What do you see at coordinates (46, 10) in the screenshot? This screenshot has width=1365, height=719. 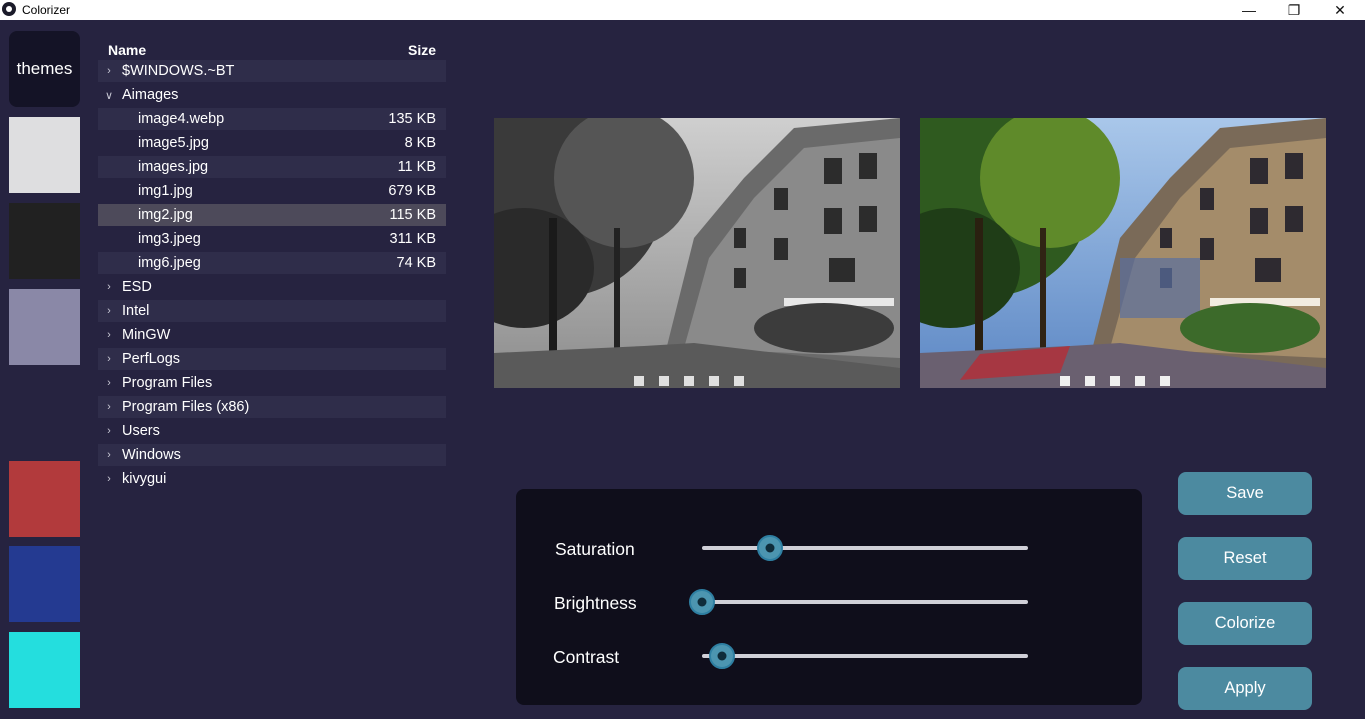 I see `window-title: Colorizer` at bounding box center [46, 10].